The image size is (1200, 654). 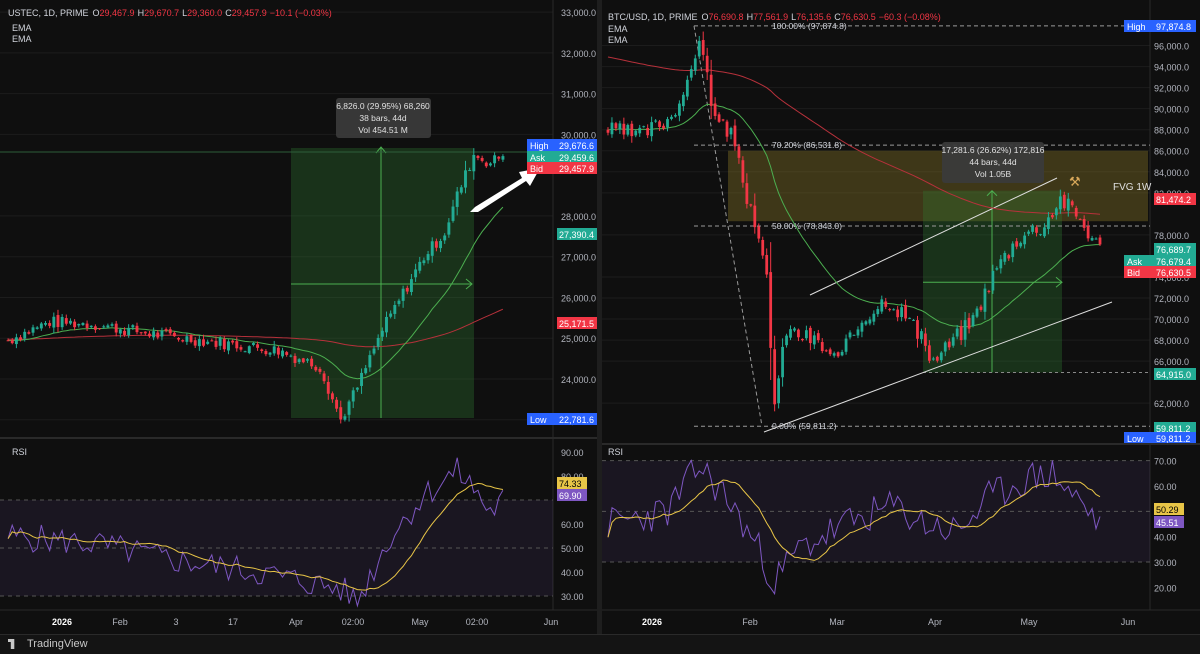 What do you see at coordinates (1171, 362) in the screenshot?
I see `price-tick: 66,000.0` at bounding box center [1171, 362].